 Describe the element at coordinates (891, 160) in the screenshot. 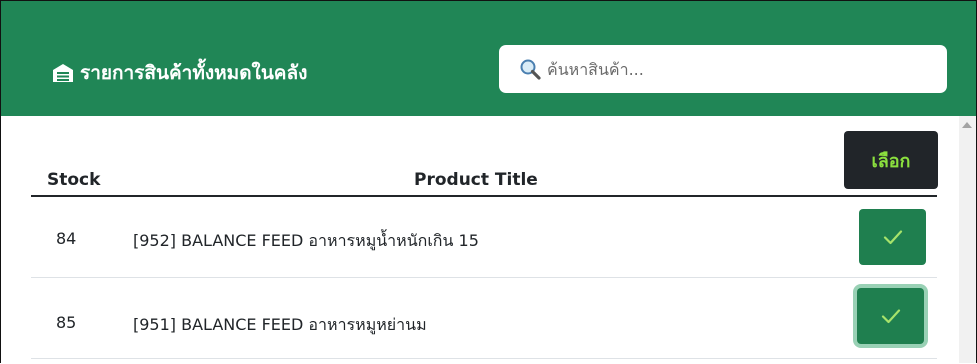

I see `column-header-select: เลือก` at that location.